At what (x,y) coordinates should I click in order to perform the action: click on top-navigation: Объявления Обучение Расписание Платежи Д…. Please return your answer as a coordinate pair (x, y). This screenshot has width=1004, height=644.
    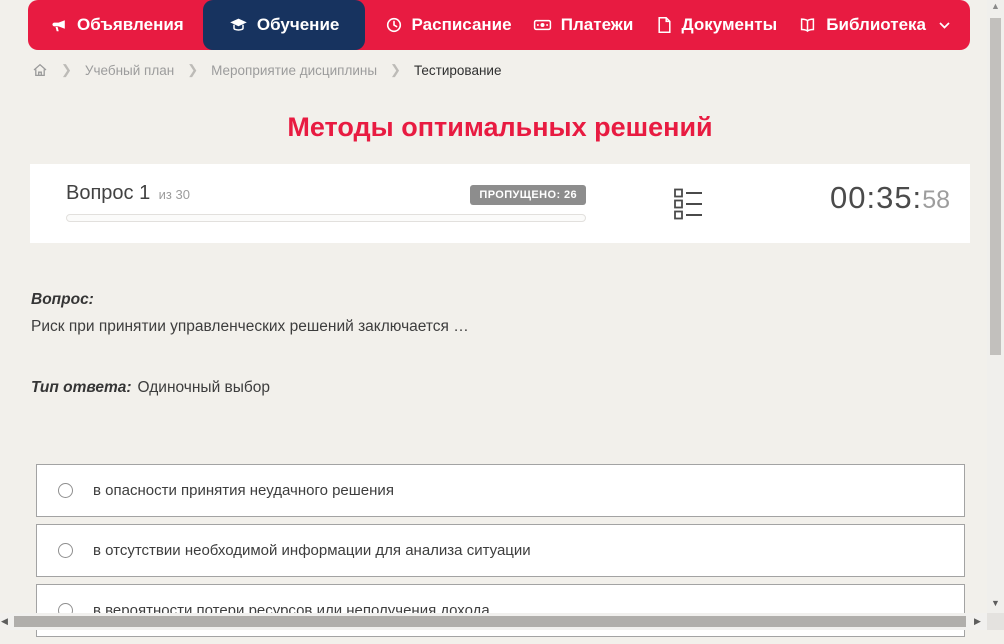
    Looking at the image, I should click on (499, 25).